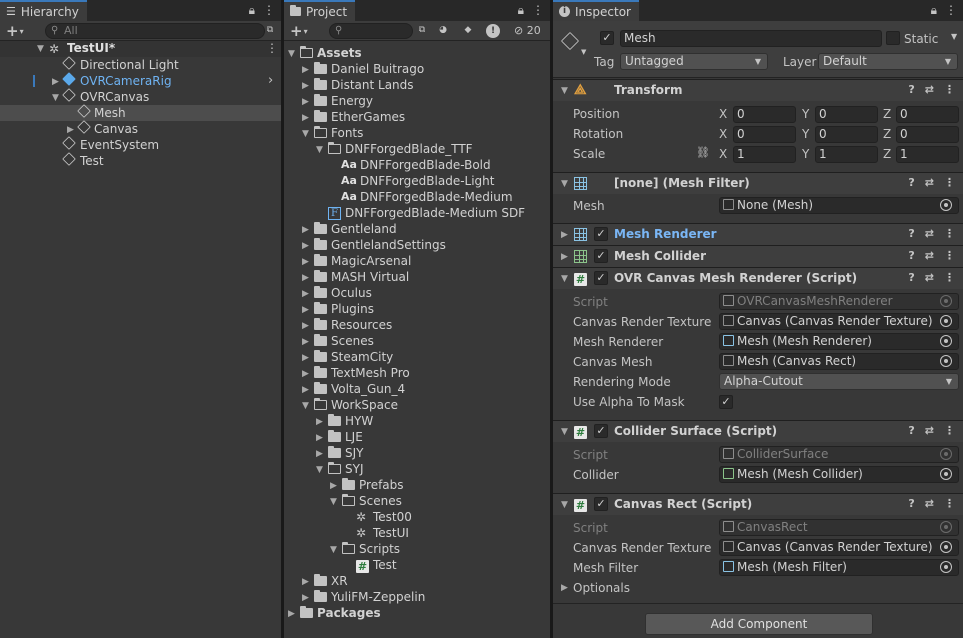  What do you see at coordinates (140, 144) in the screenshot?
I see `hierarchy-item: EventSystem` at bounding box center [140, 144].